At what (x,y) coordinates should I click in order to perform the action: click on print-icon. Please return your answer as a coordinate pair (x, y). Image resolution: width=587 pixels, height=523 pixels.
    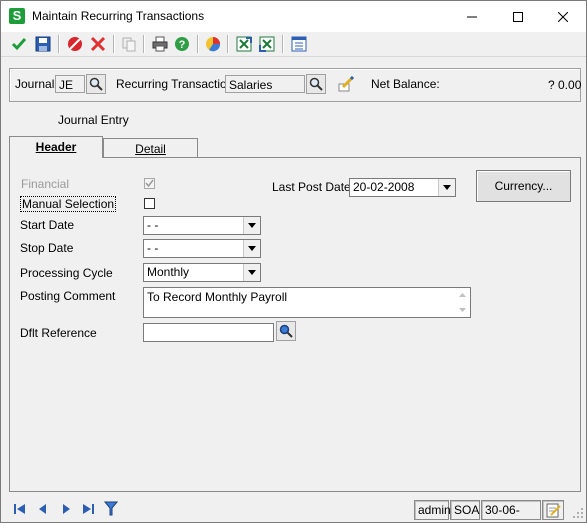
    Looking at the image, I should click on (160, 44).